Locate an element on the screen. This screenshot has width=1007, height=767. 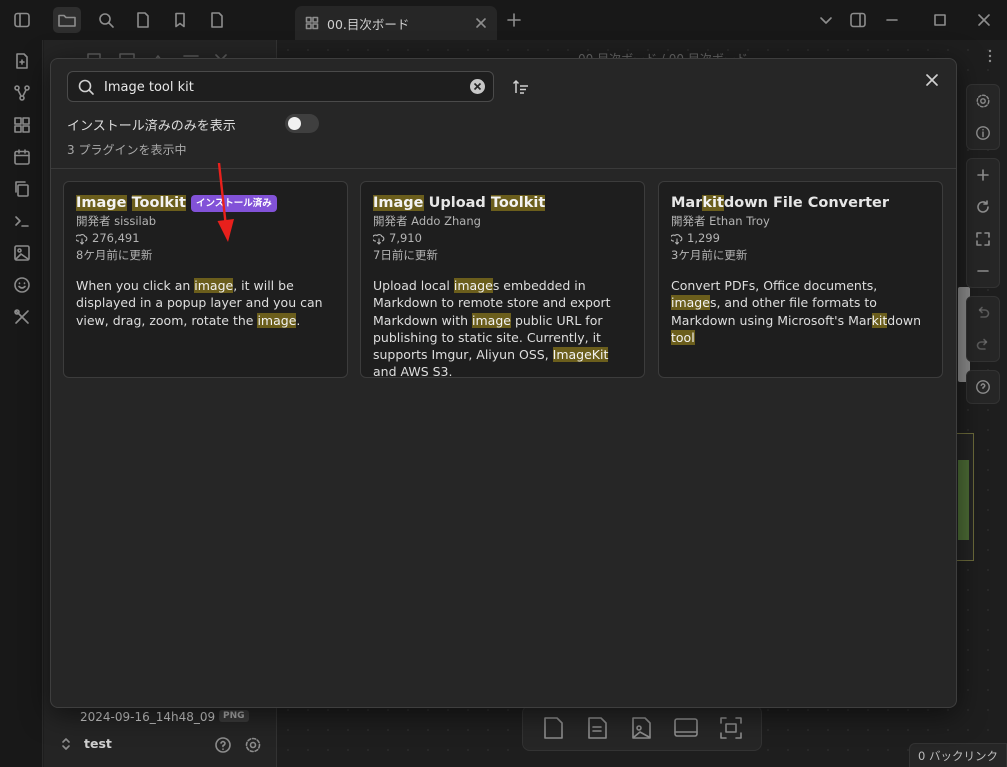
ribbon-daily-note is located at coordinates (22, 157).